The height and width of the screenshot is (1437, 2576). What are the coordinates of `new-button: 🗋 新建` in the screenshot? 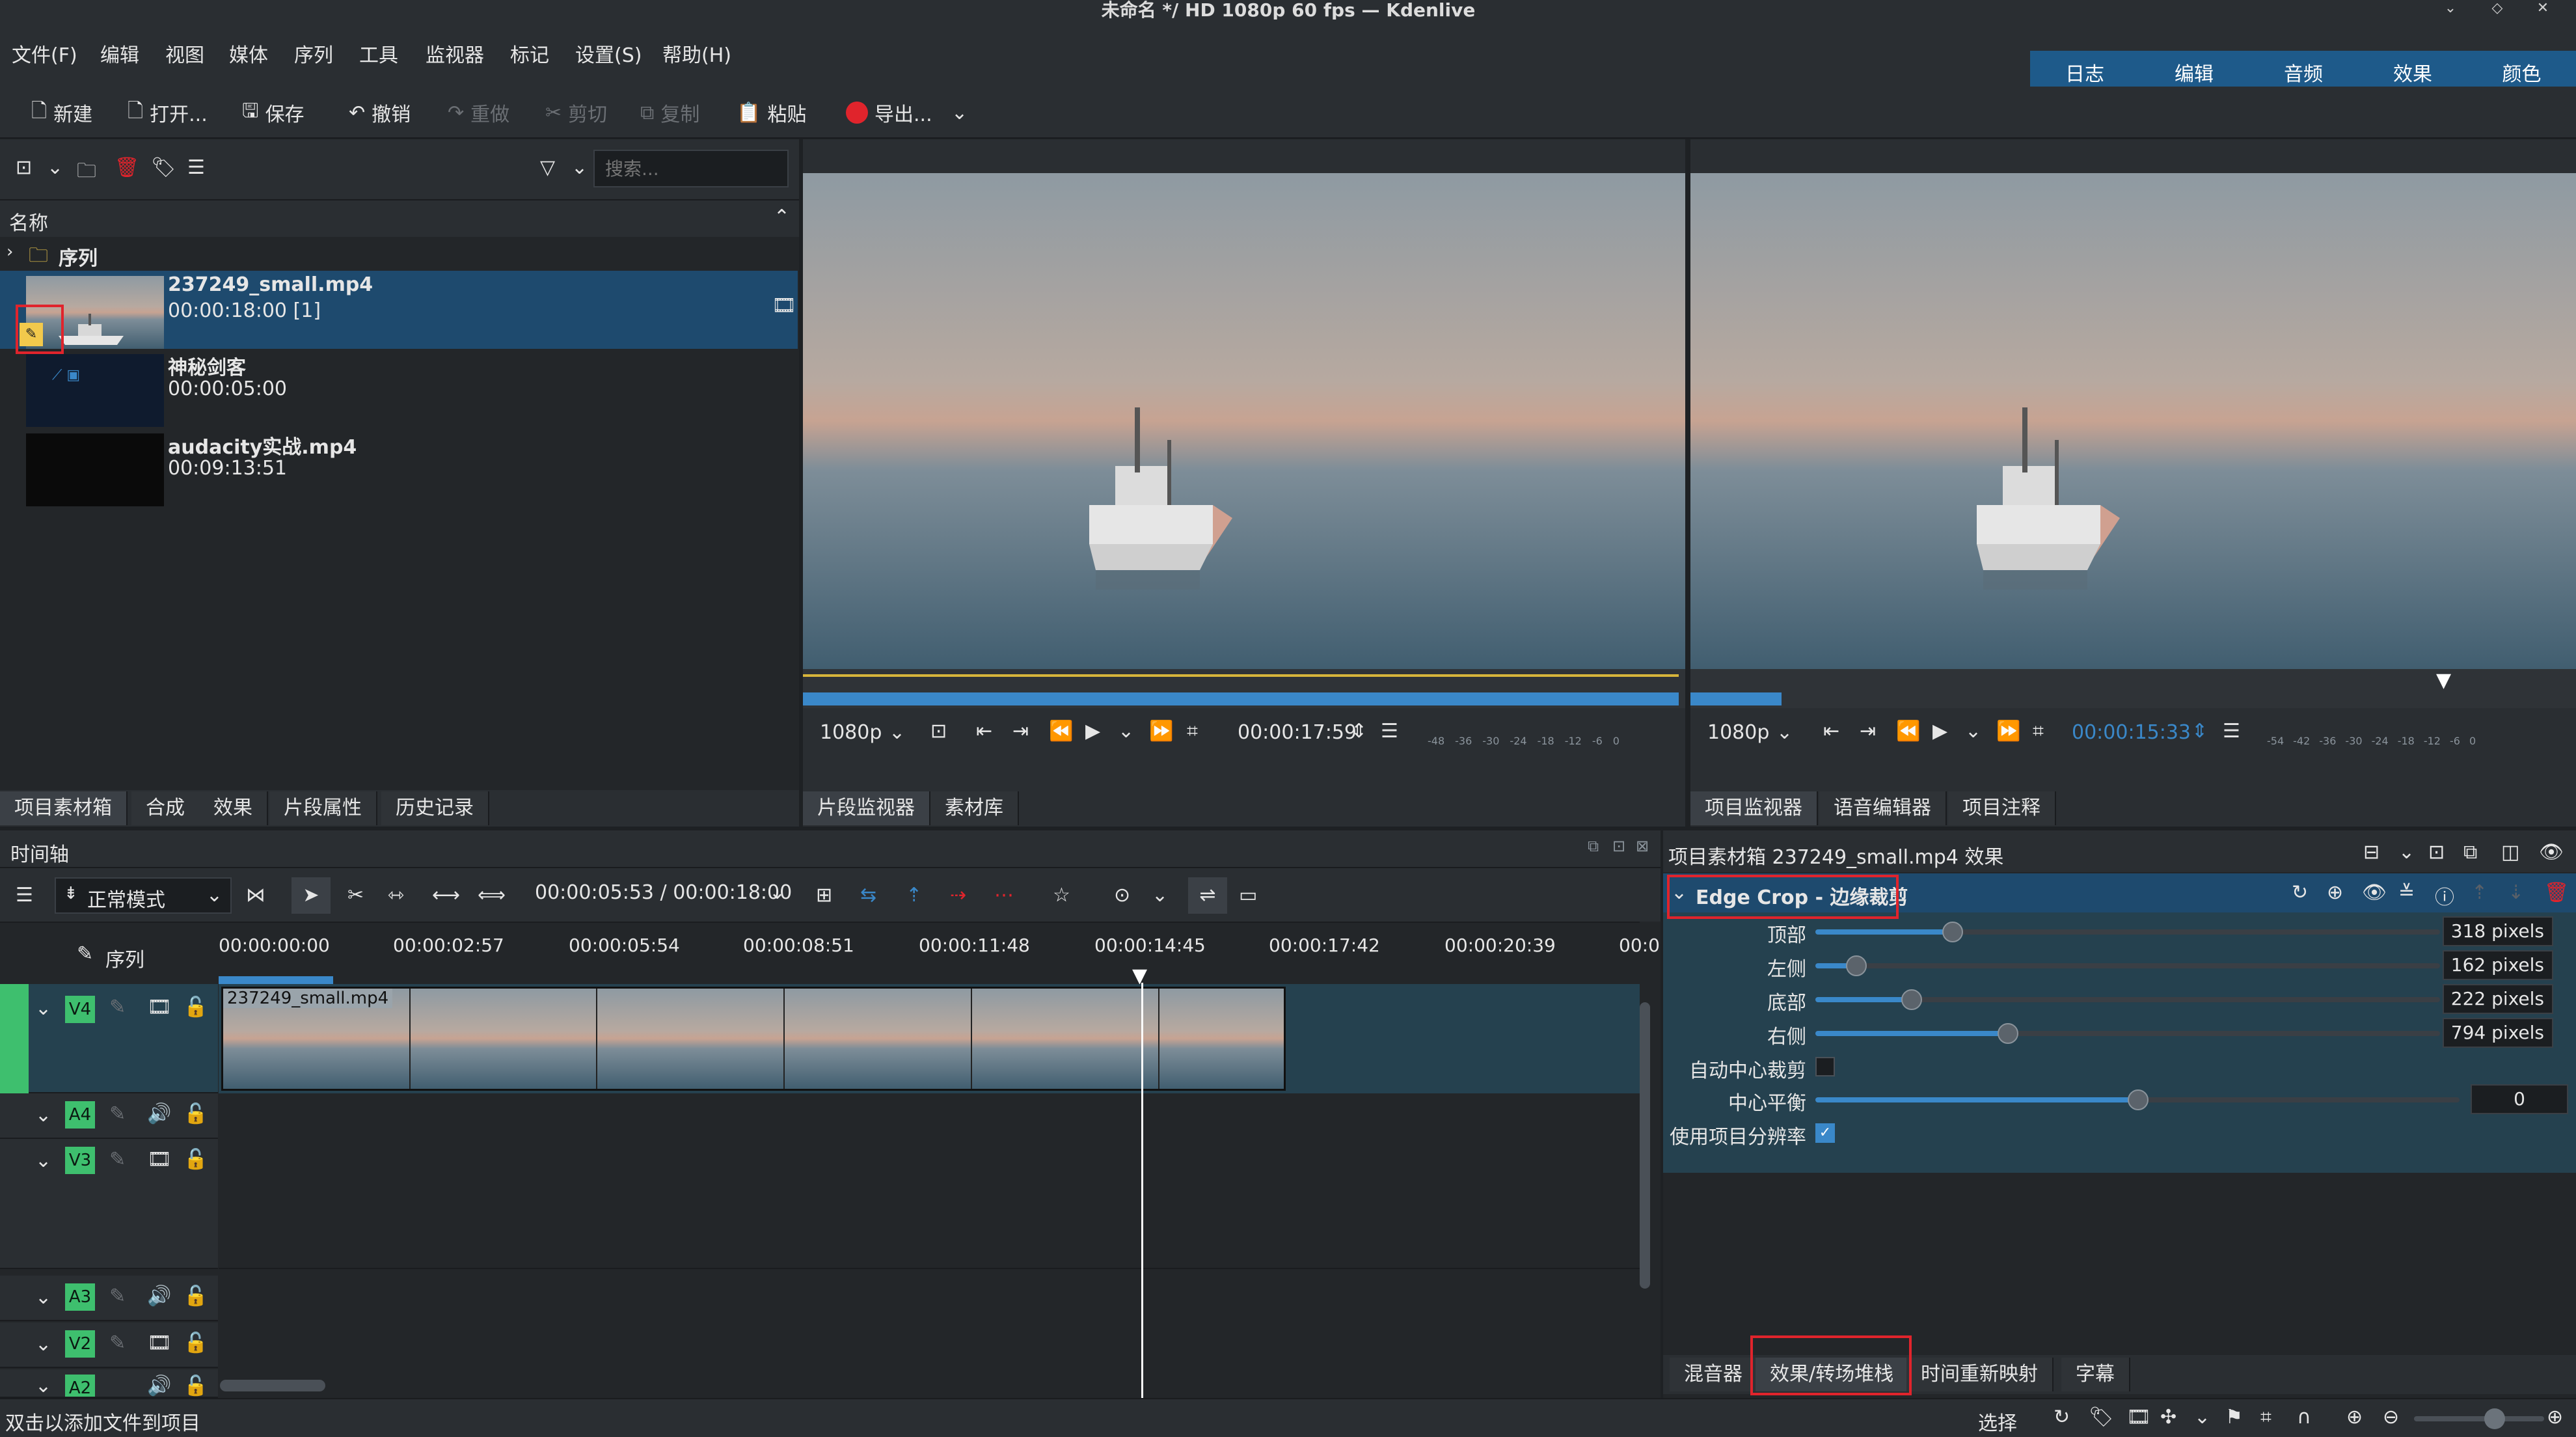 It's located at (62, 113).